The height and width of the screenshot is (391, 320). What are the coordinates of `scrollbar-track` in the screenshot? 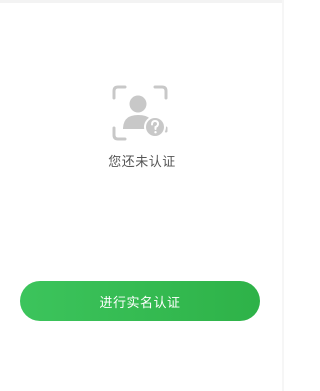 It's located at (283, 195).